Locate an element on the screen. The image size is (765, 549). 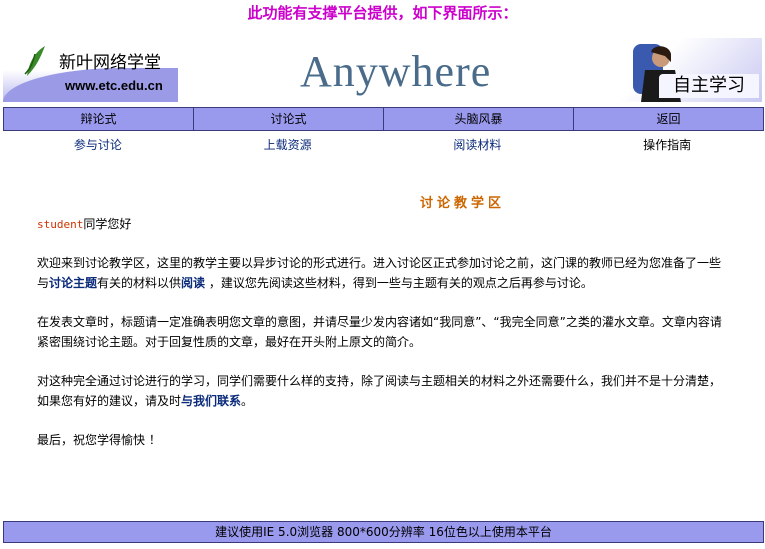
subnav-upload-resources: 上载资源 is located at coordinates (288, 145).